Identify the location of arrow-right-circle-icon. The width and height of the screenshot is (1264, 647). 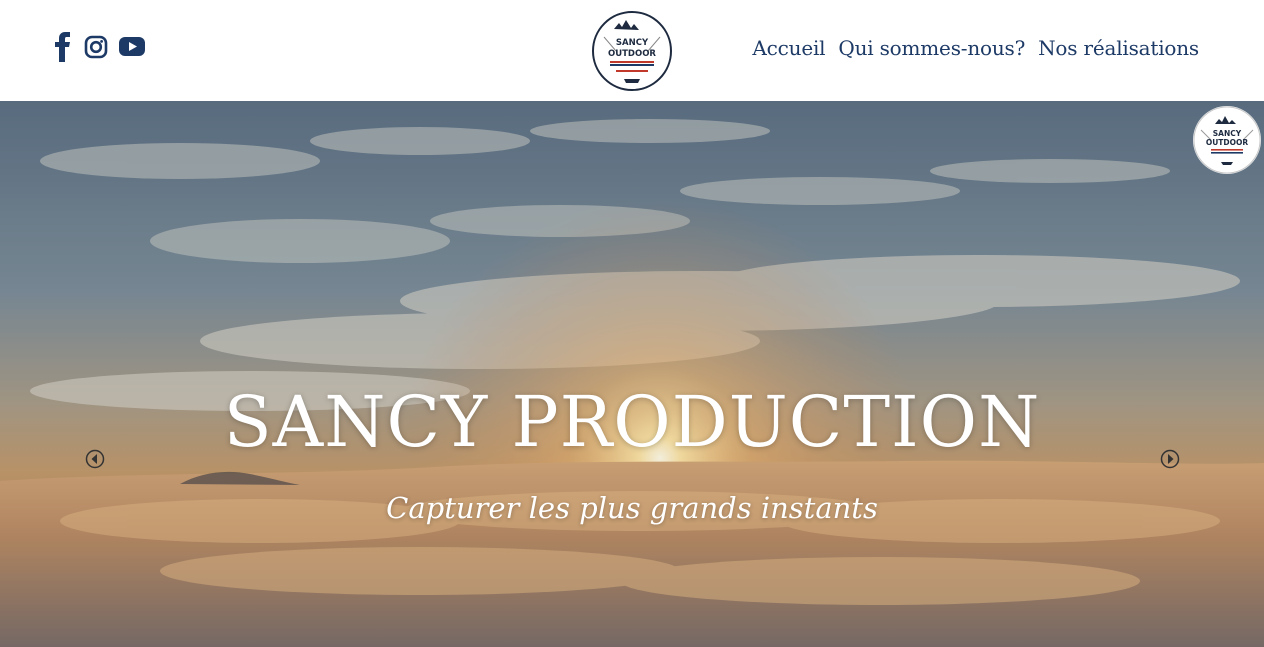
(1170, 459).